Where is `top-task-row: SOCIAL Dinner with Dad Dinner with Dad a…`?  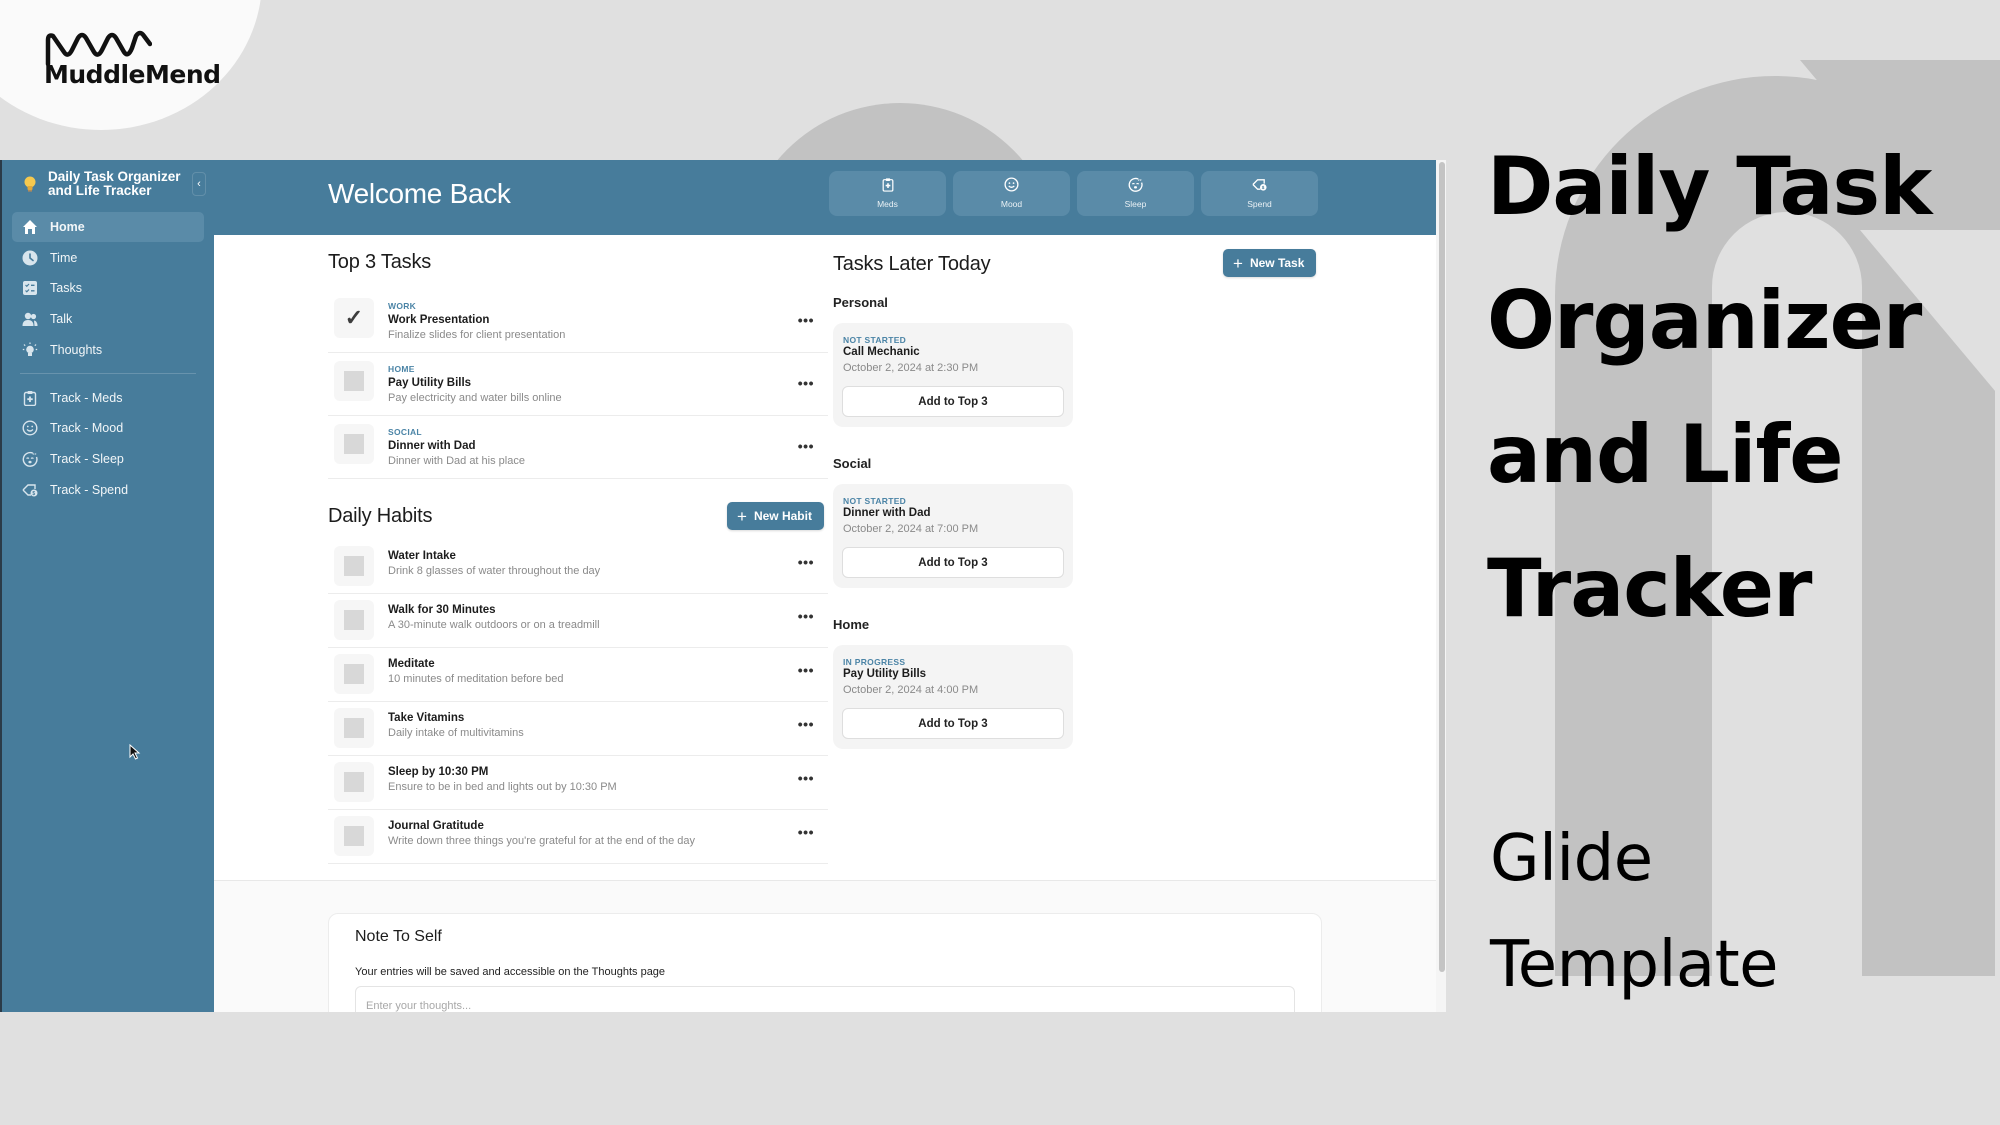
top-task-row: SOCIAL Dinner with Dad Dinner with Dad a… is located at coordinates (578, 447).